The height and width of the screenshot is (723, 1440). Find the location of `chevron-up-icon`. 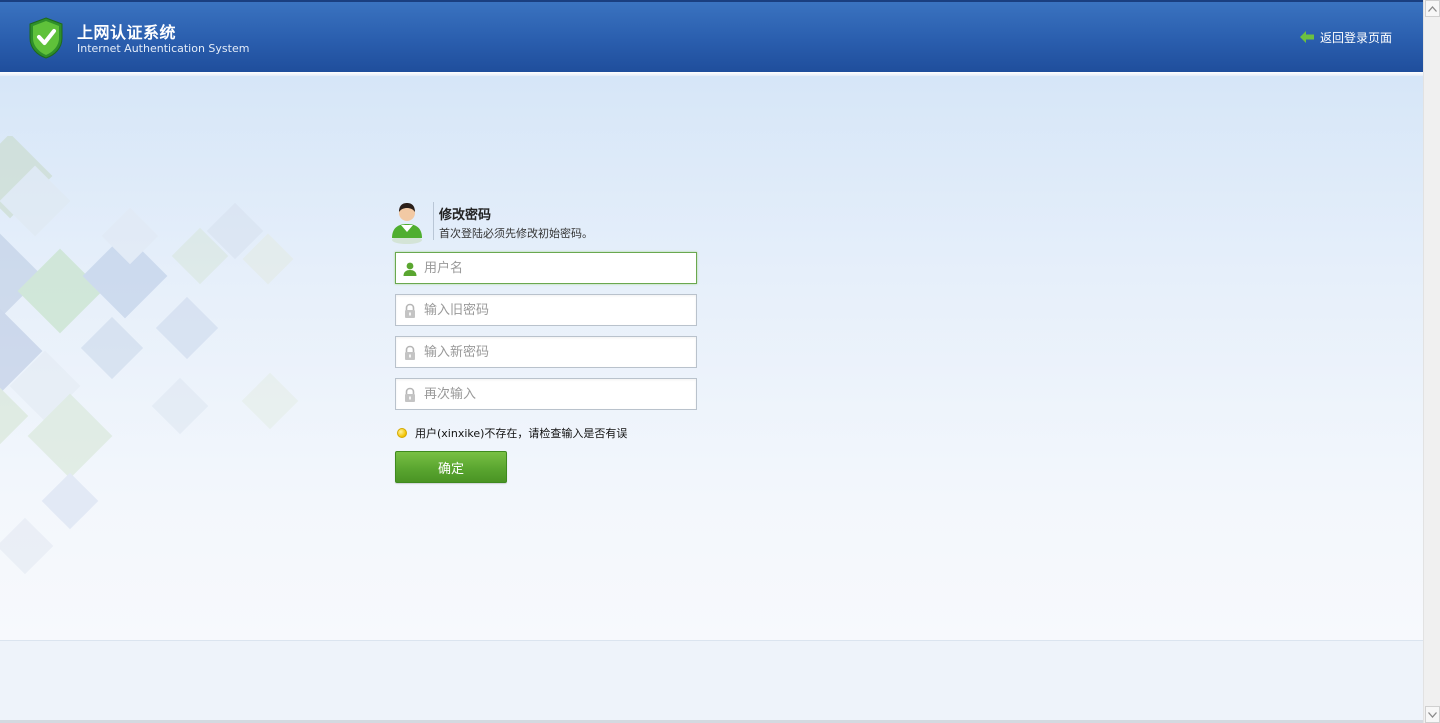

chevron-up-icon is located at coordinates (1432, 8).